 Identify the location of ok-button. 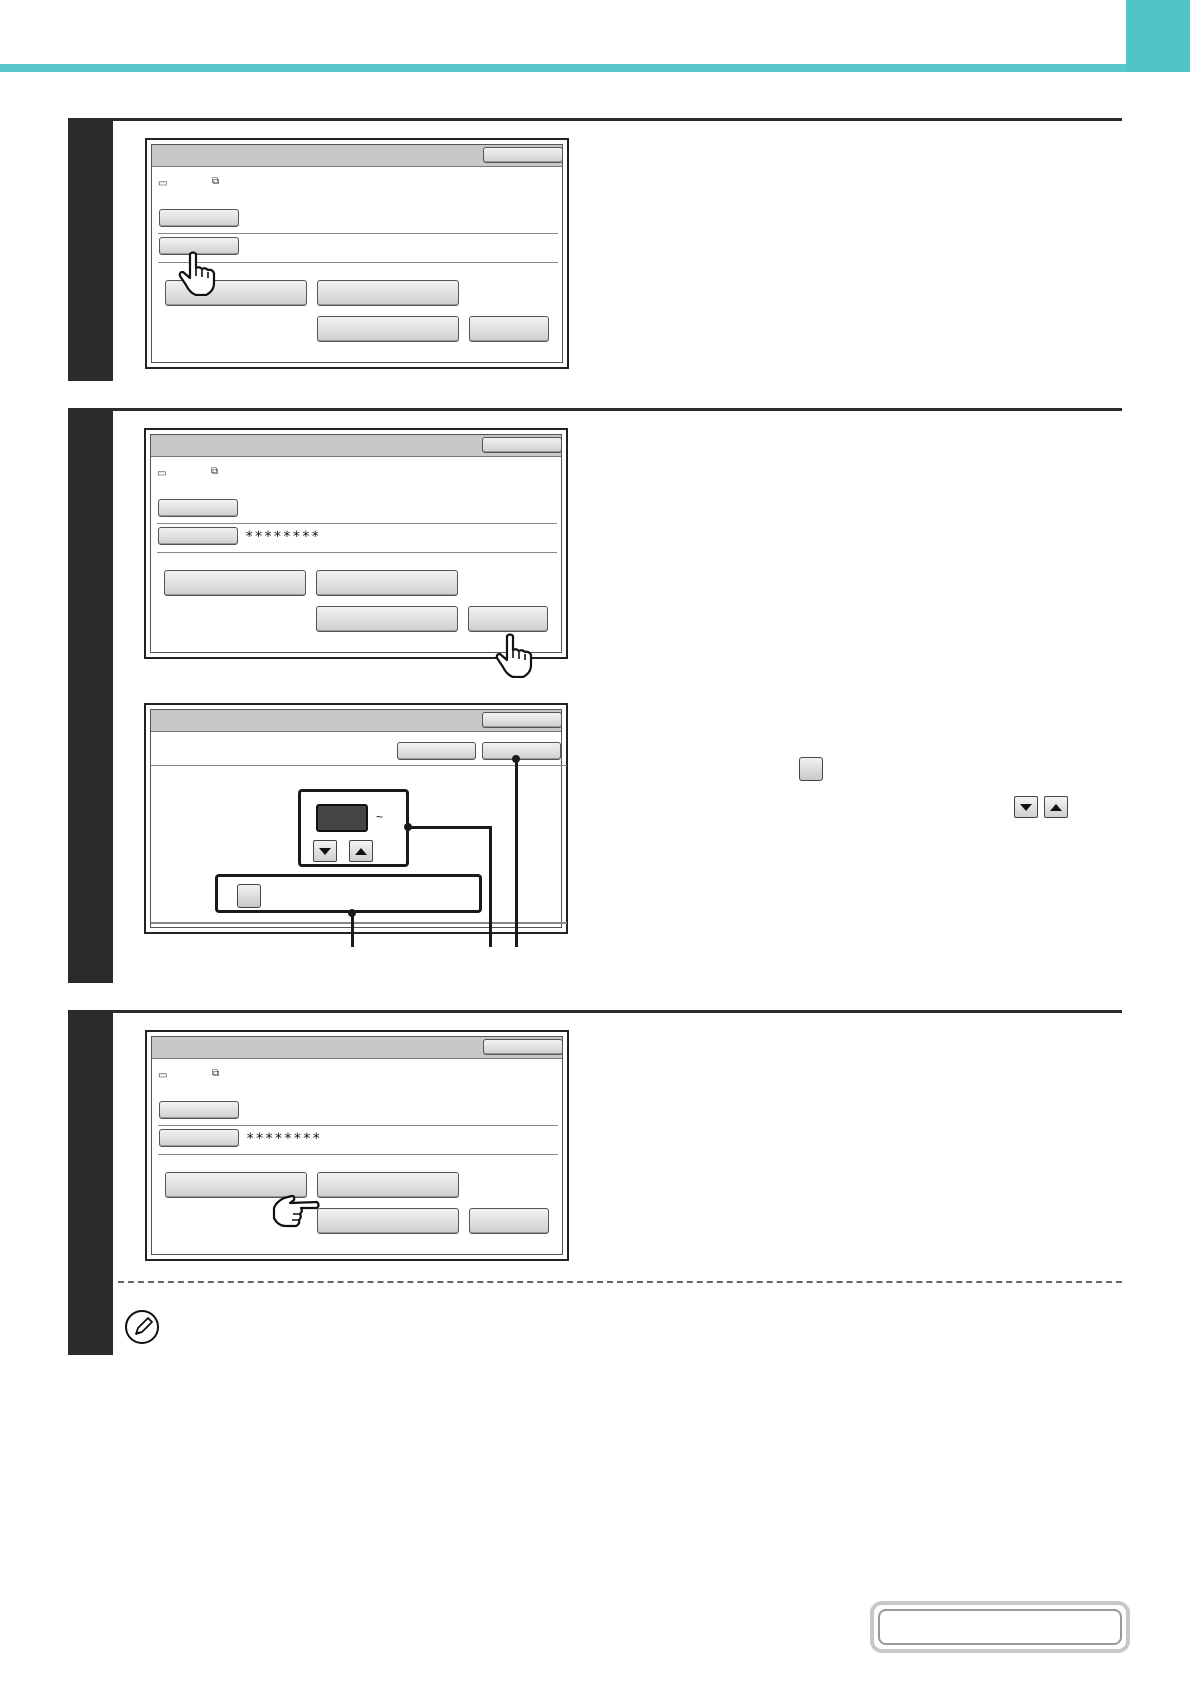
(521, 751).